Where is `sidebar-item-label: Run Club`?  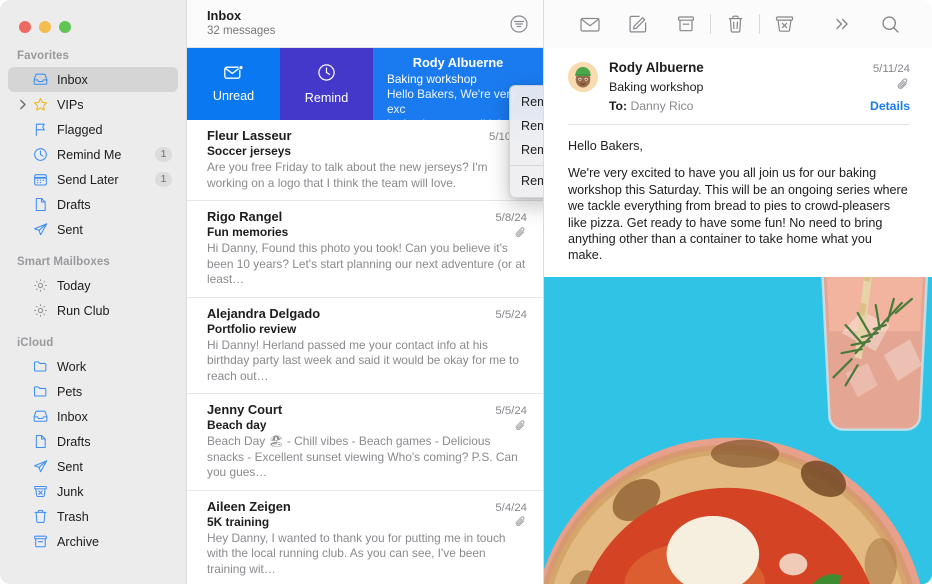 sidebar-item-label: Run Club is located at coordinates (83, 310).